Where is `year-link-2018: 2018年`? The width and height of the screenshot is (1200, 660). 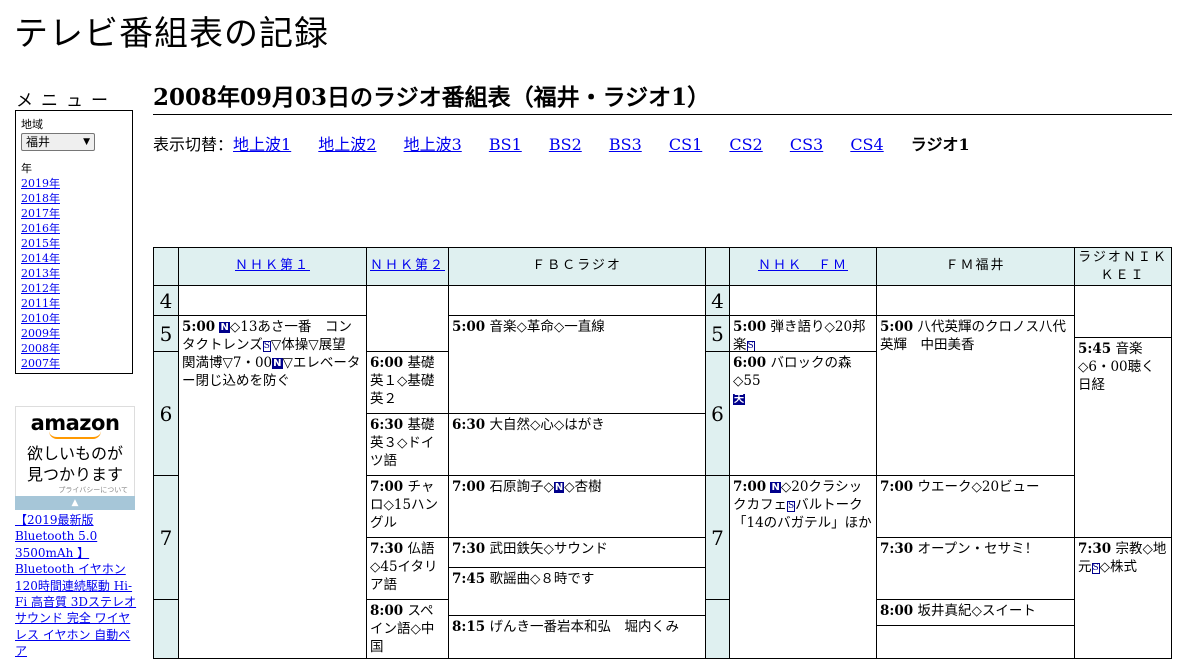
year-link-2018: 2018年 is located at coordinates (40, 198).